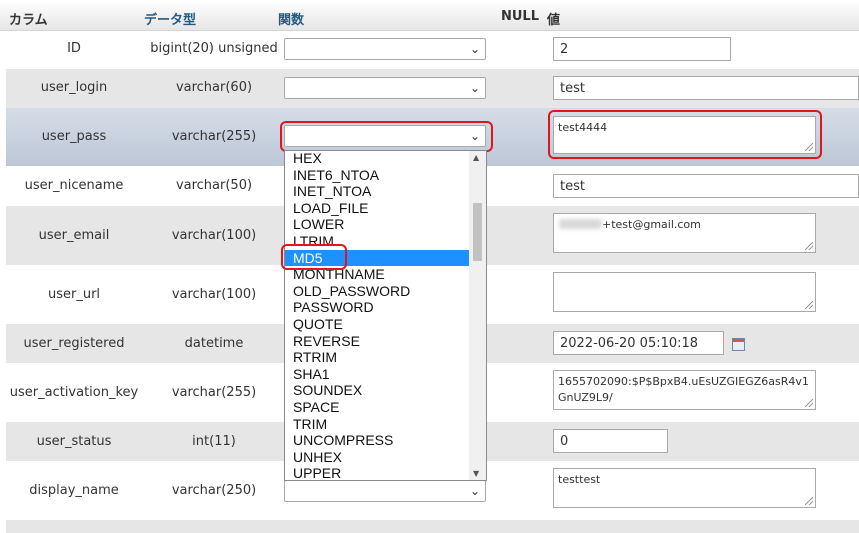 The height and width of the screenshot is (533, 859). Describe the element at coordinates (579, 479) in the screenshot. I see `value-text: testtest` at that location.